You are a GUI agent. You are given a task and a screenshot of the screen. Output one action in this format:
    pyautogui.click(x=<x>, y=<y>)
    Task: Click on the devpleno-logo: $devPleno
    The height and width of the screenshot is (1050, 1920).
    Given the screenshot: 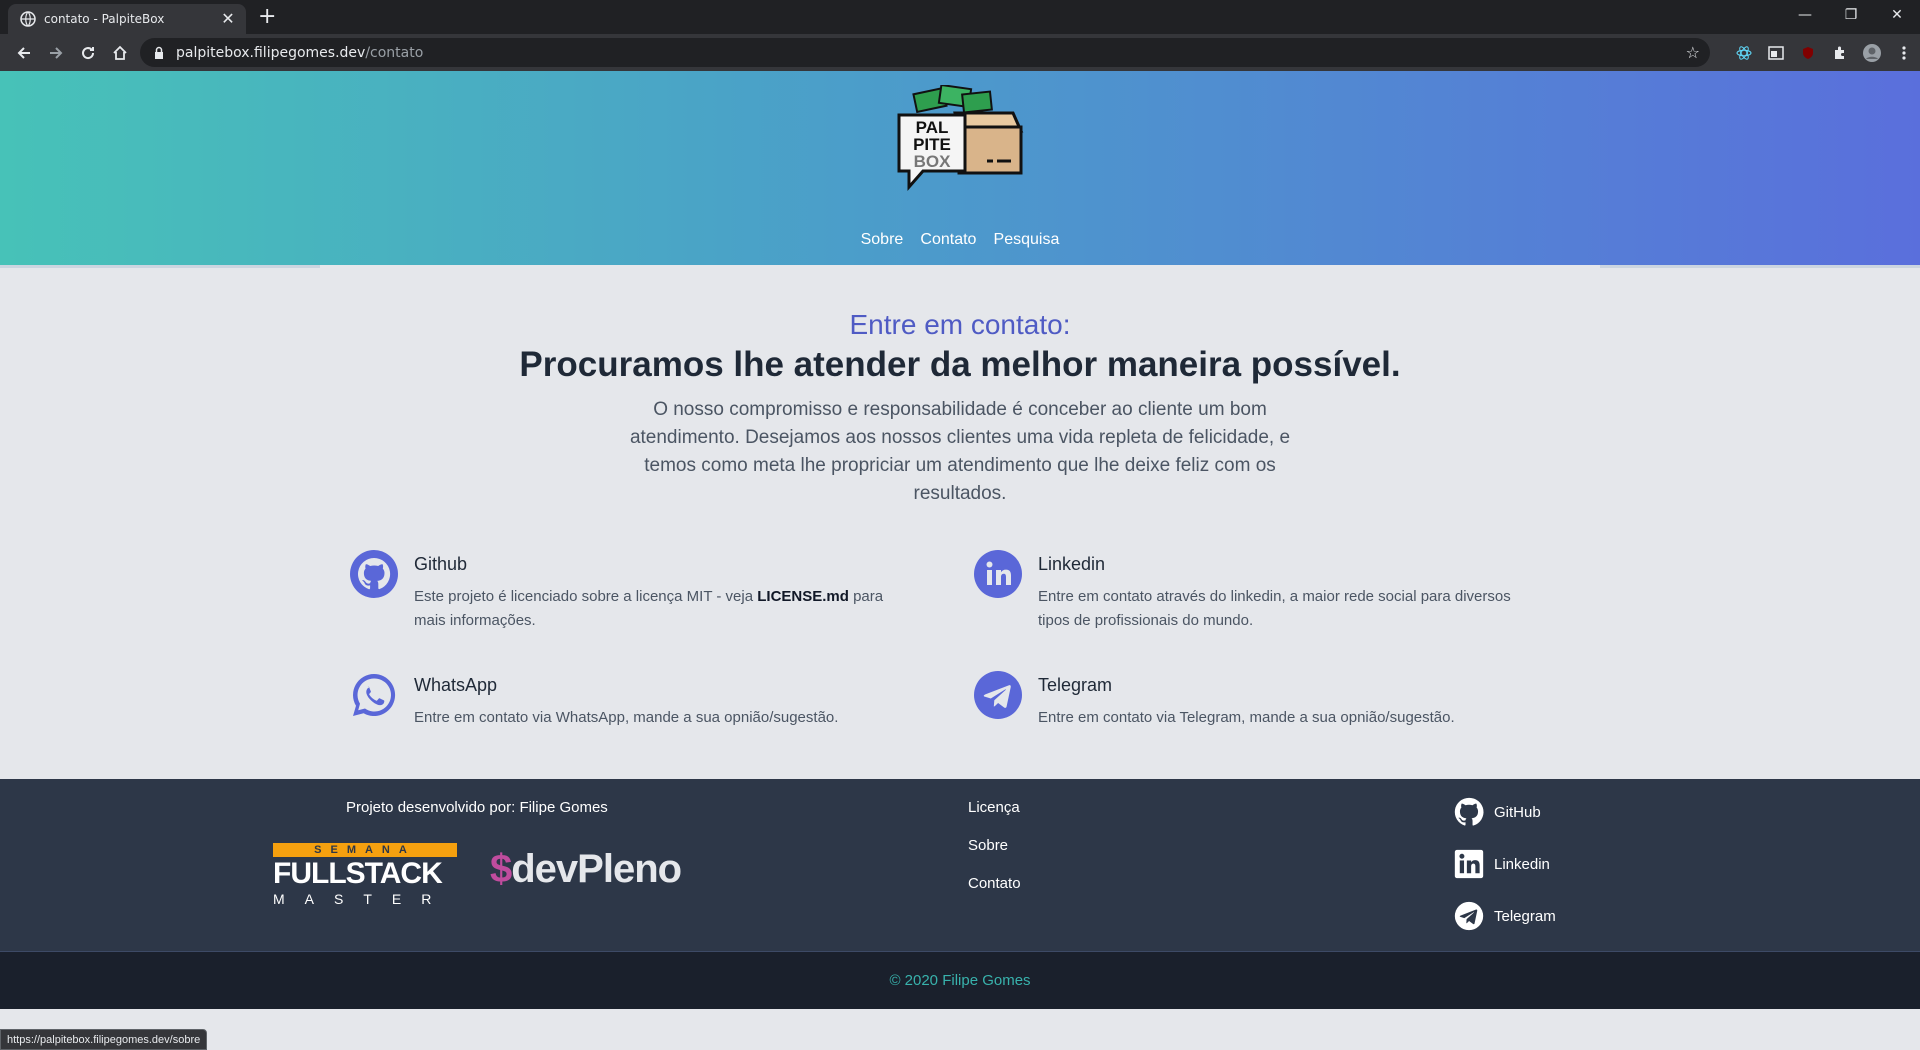 What is the action you would take?
    pyautogui.click(x=586, y=869)
    